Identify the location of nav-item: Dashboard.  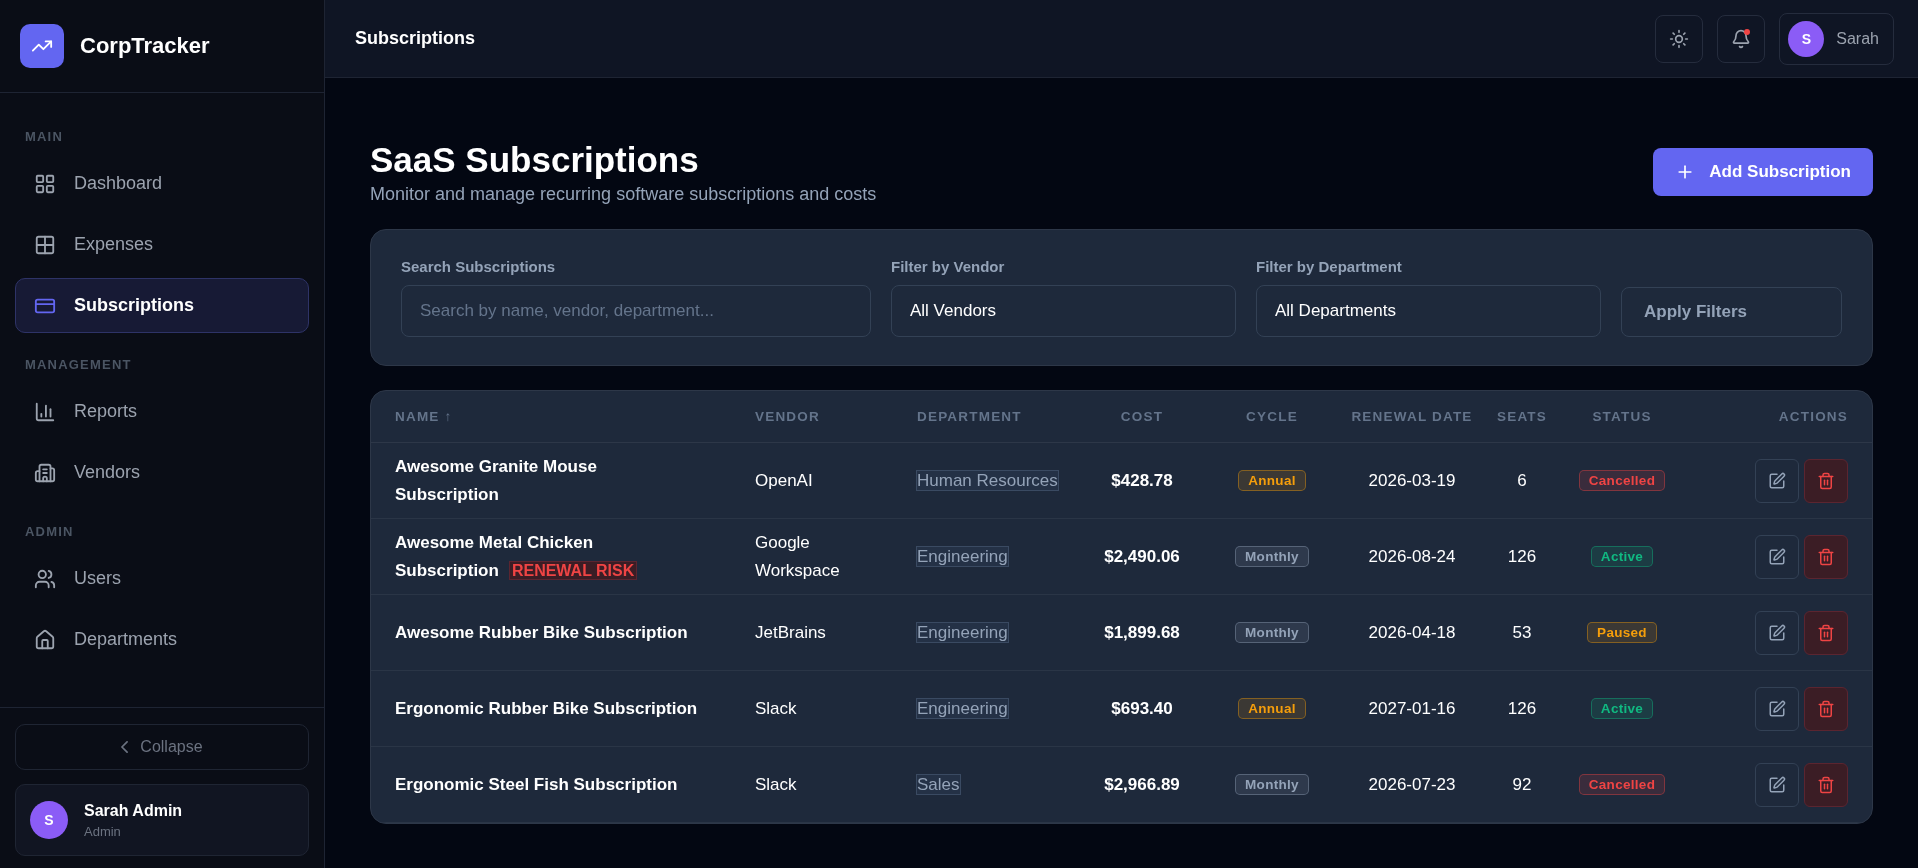
(162, 183).